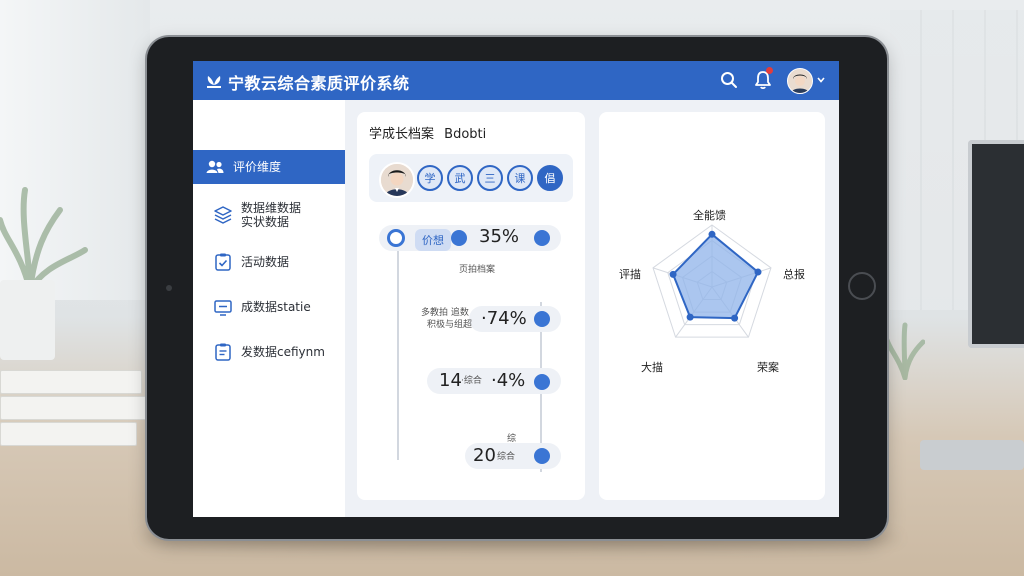 The height and width of the screenshot is (576, 1024). I want to click on sidebar-item-label: 活动数据, so click(265, 262).